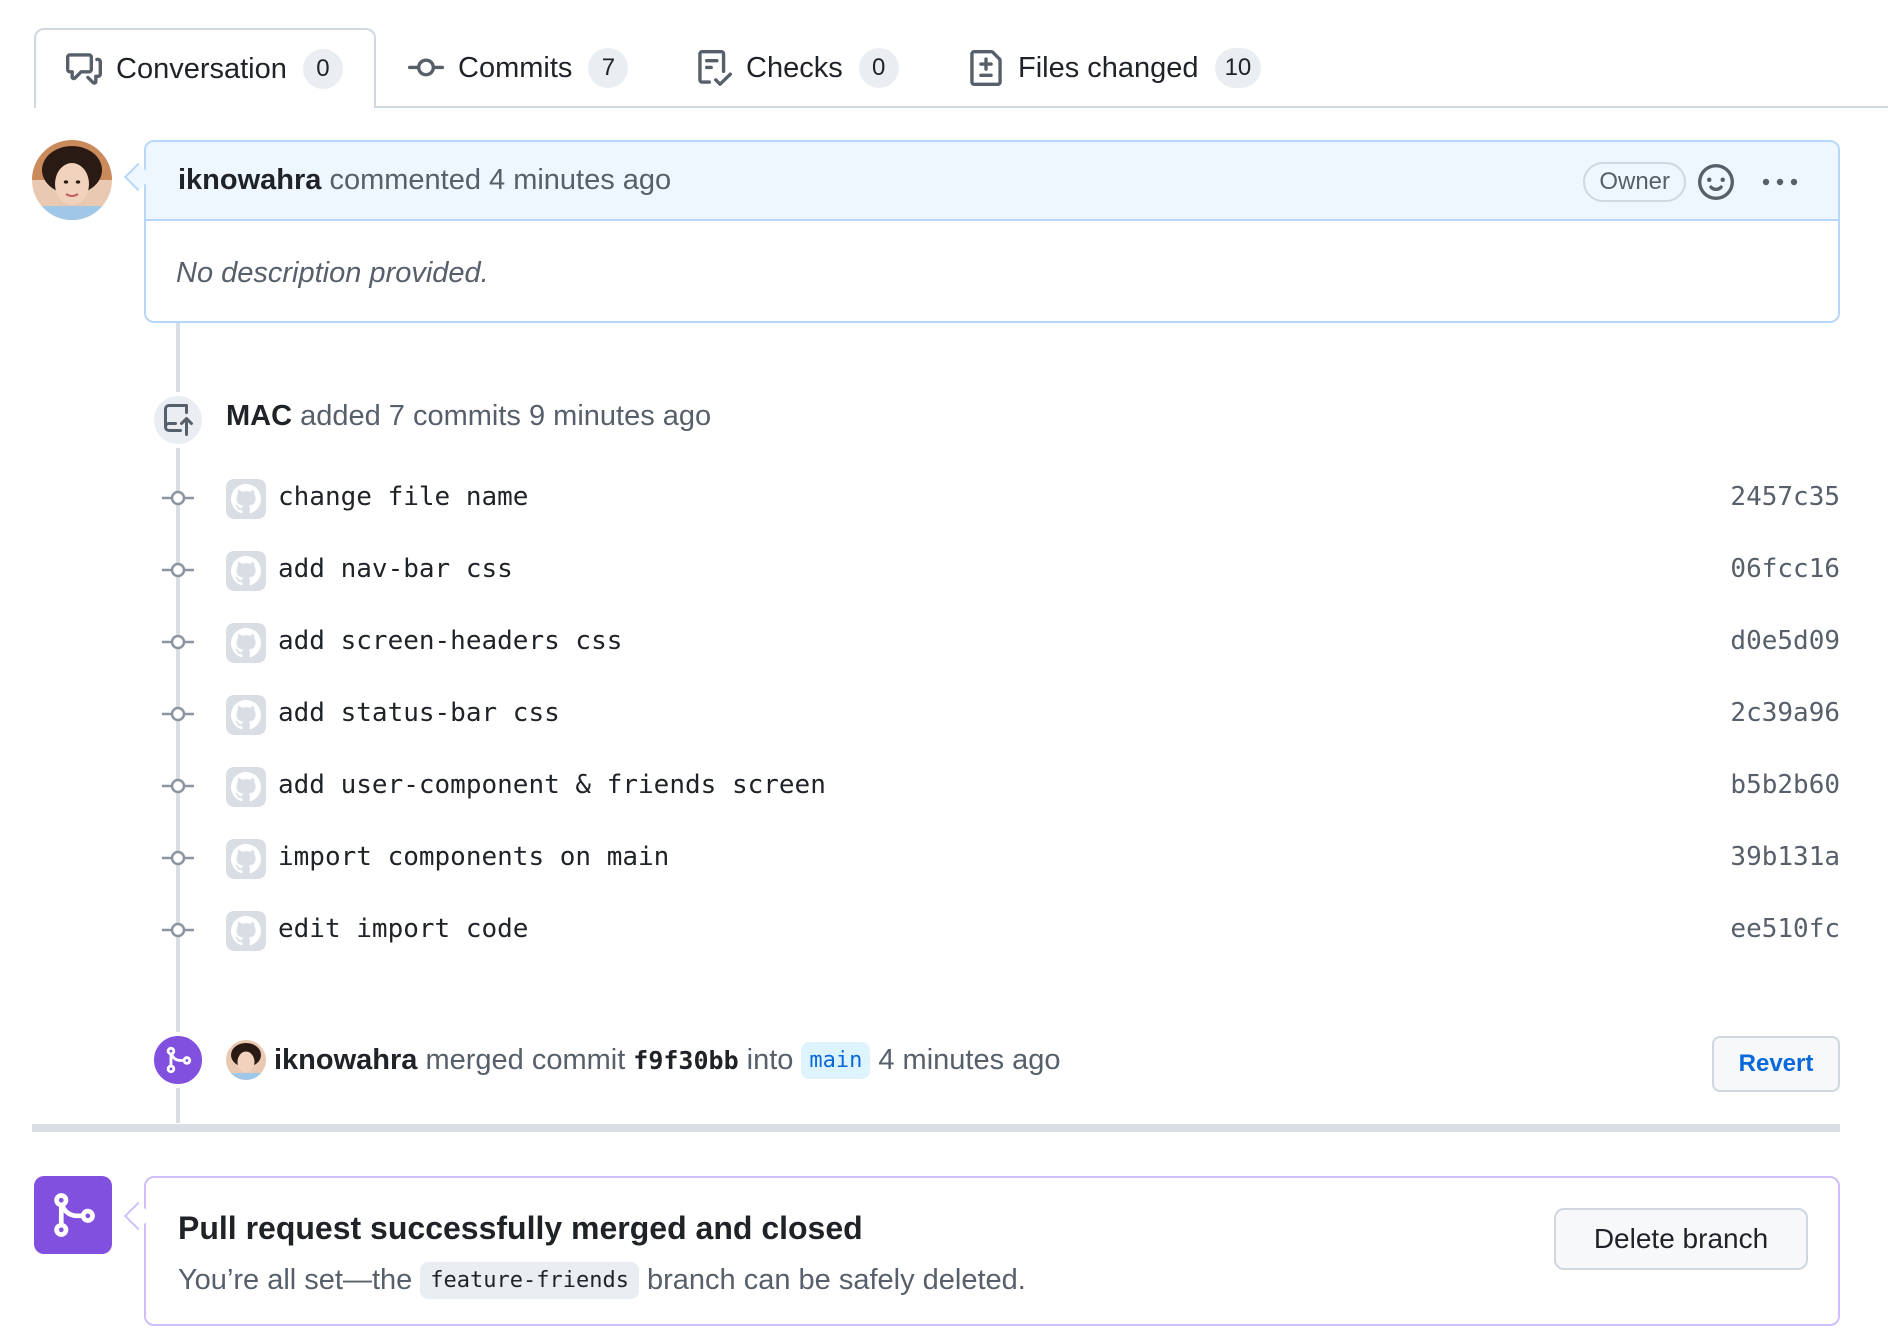 This screenshot has width=1888, height=1342. What do you see at coordinates (552, 785) in the screenshot?
I see `commit-message: add user-component & friends screen` at bounding box center [552, 785].